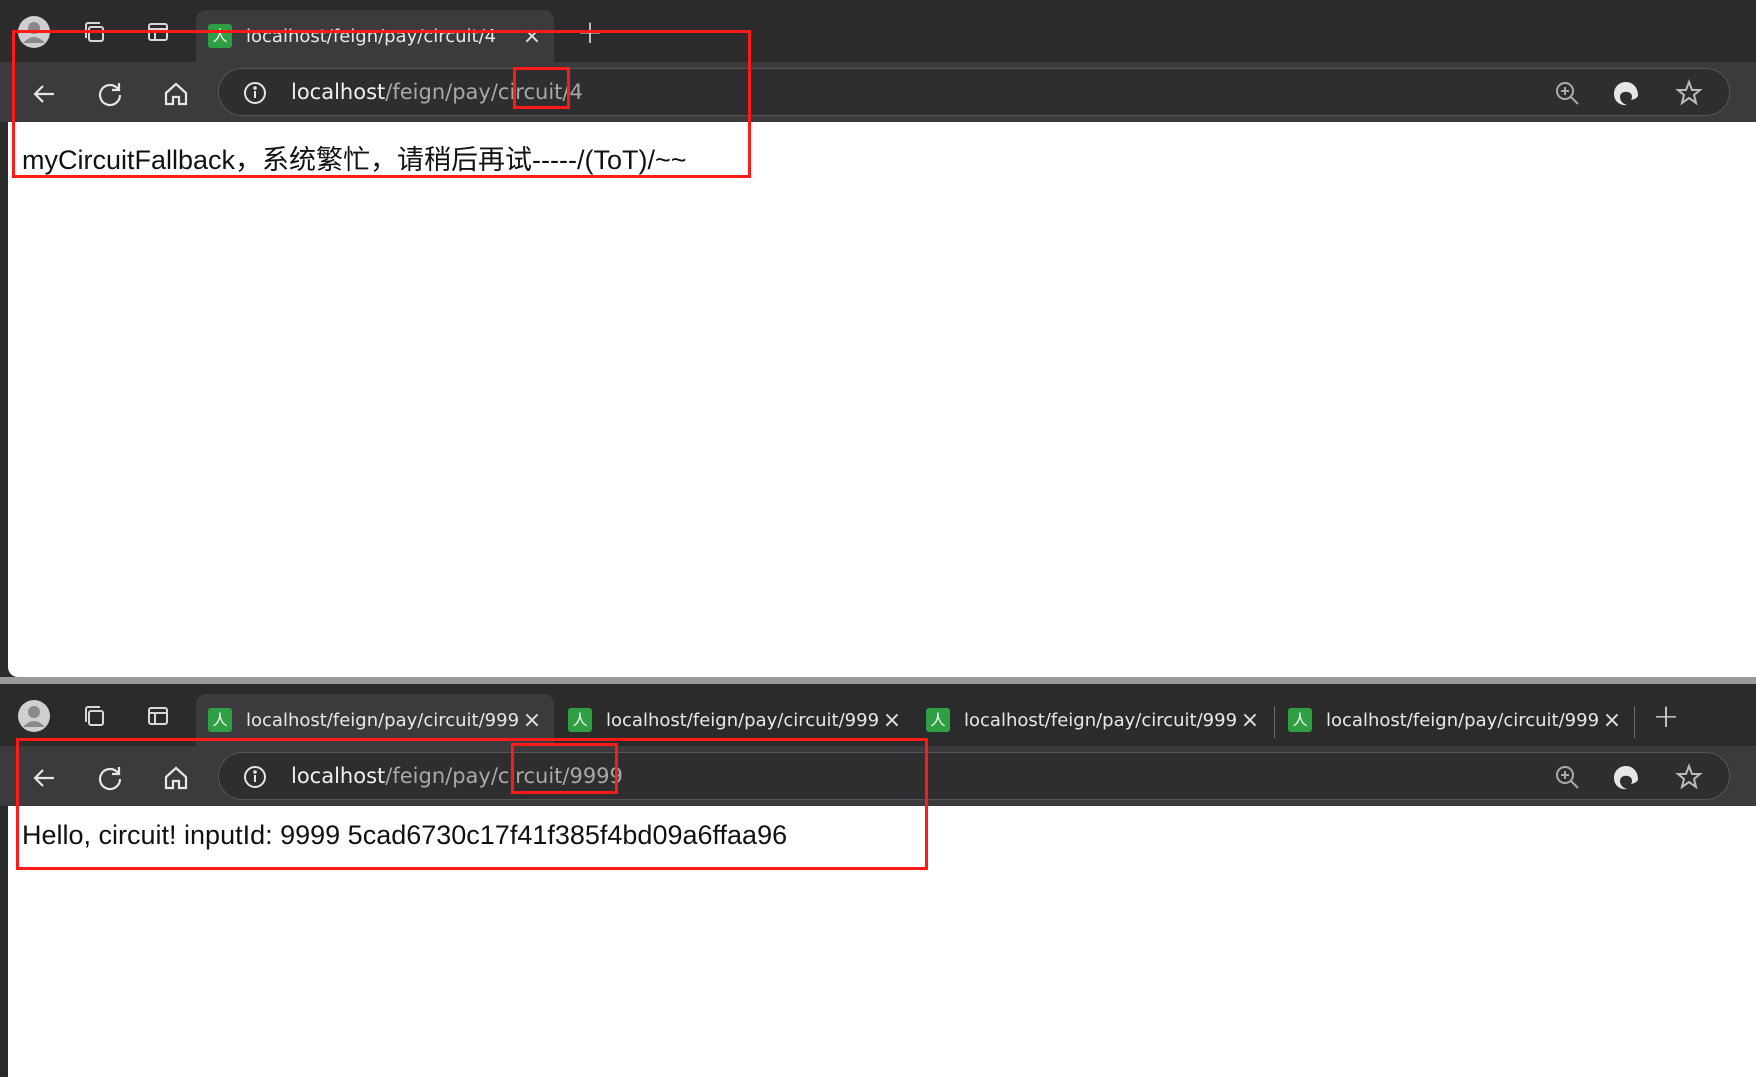 This screenshot has height=1077, width=1756. I want to click on address-bar: localhost/feign/pay/circuit/4, so click(974, 92).